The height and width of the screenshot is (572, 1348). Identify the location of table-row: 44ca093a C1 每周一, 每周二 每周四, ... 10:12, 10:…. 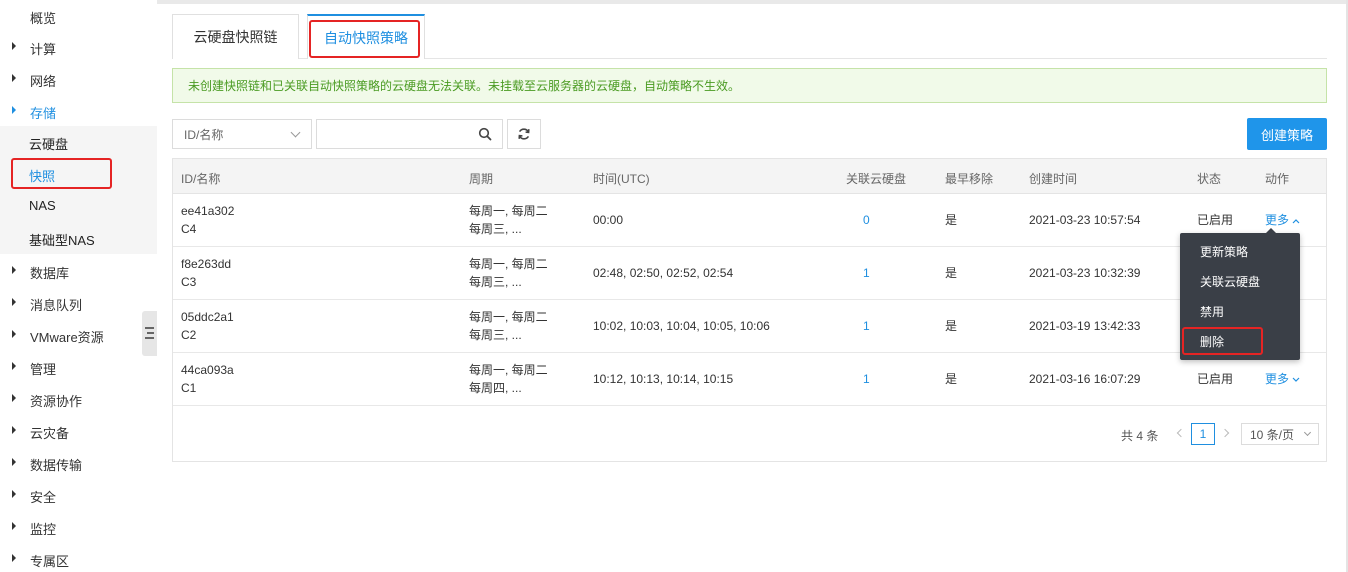
(749, 379).